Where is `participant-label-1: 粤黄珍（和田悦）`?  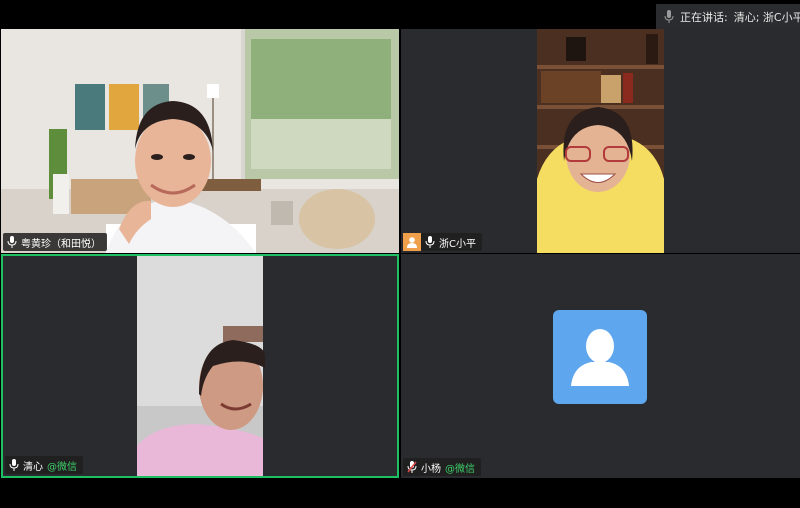 participant-label-1: 粤黄珍（和田悦） is located at coordinates (55, 242).